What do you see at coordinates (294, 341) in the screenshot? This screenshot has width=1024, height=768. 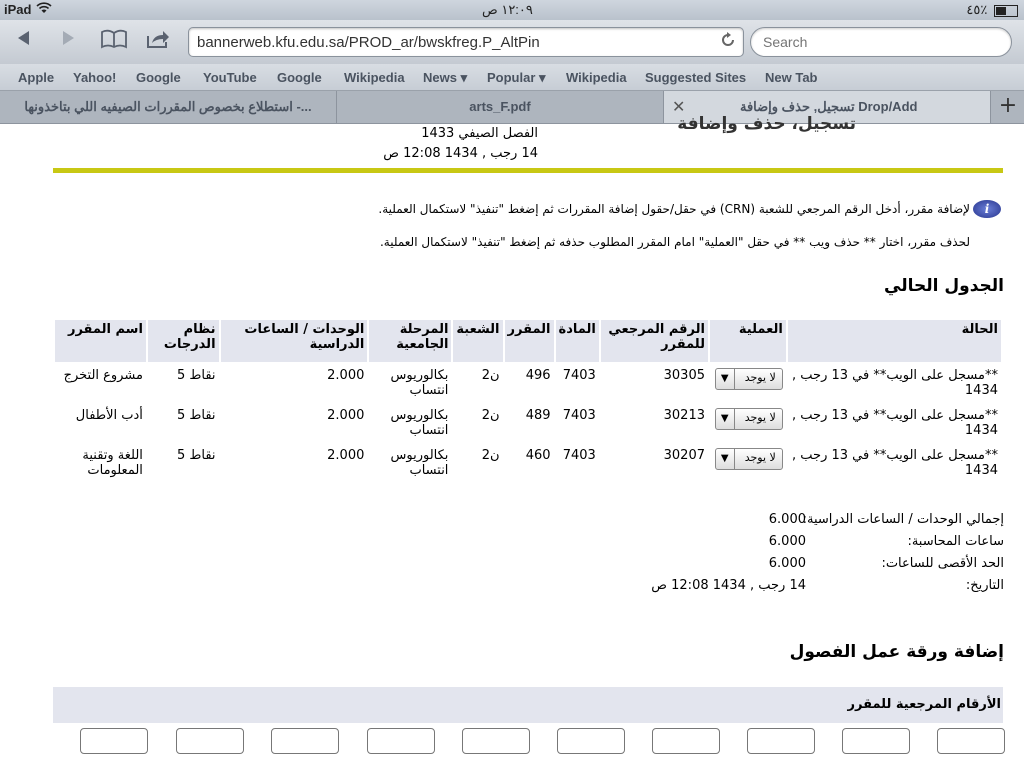 I see `col-credits: الوحدات / الساعات الدراسية` at bounding box center [294, 341].